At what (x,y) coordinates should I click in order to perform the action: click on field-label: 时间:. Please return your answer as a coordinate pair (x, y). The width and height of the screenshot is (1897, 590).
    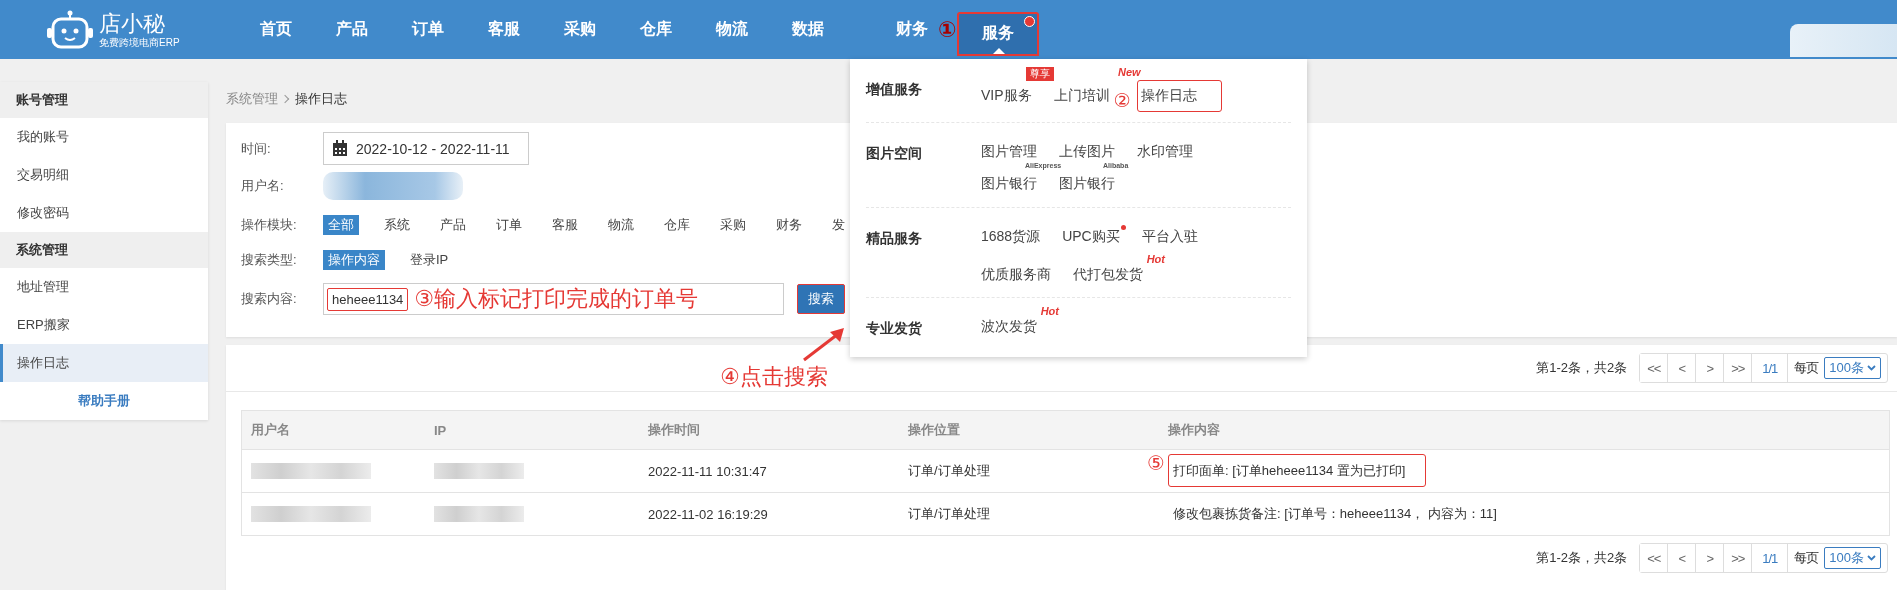
    Looking at the image, I should click on (256, 148).